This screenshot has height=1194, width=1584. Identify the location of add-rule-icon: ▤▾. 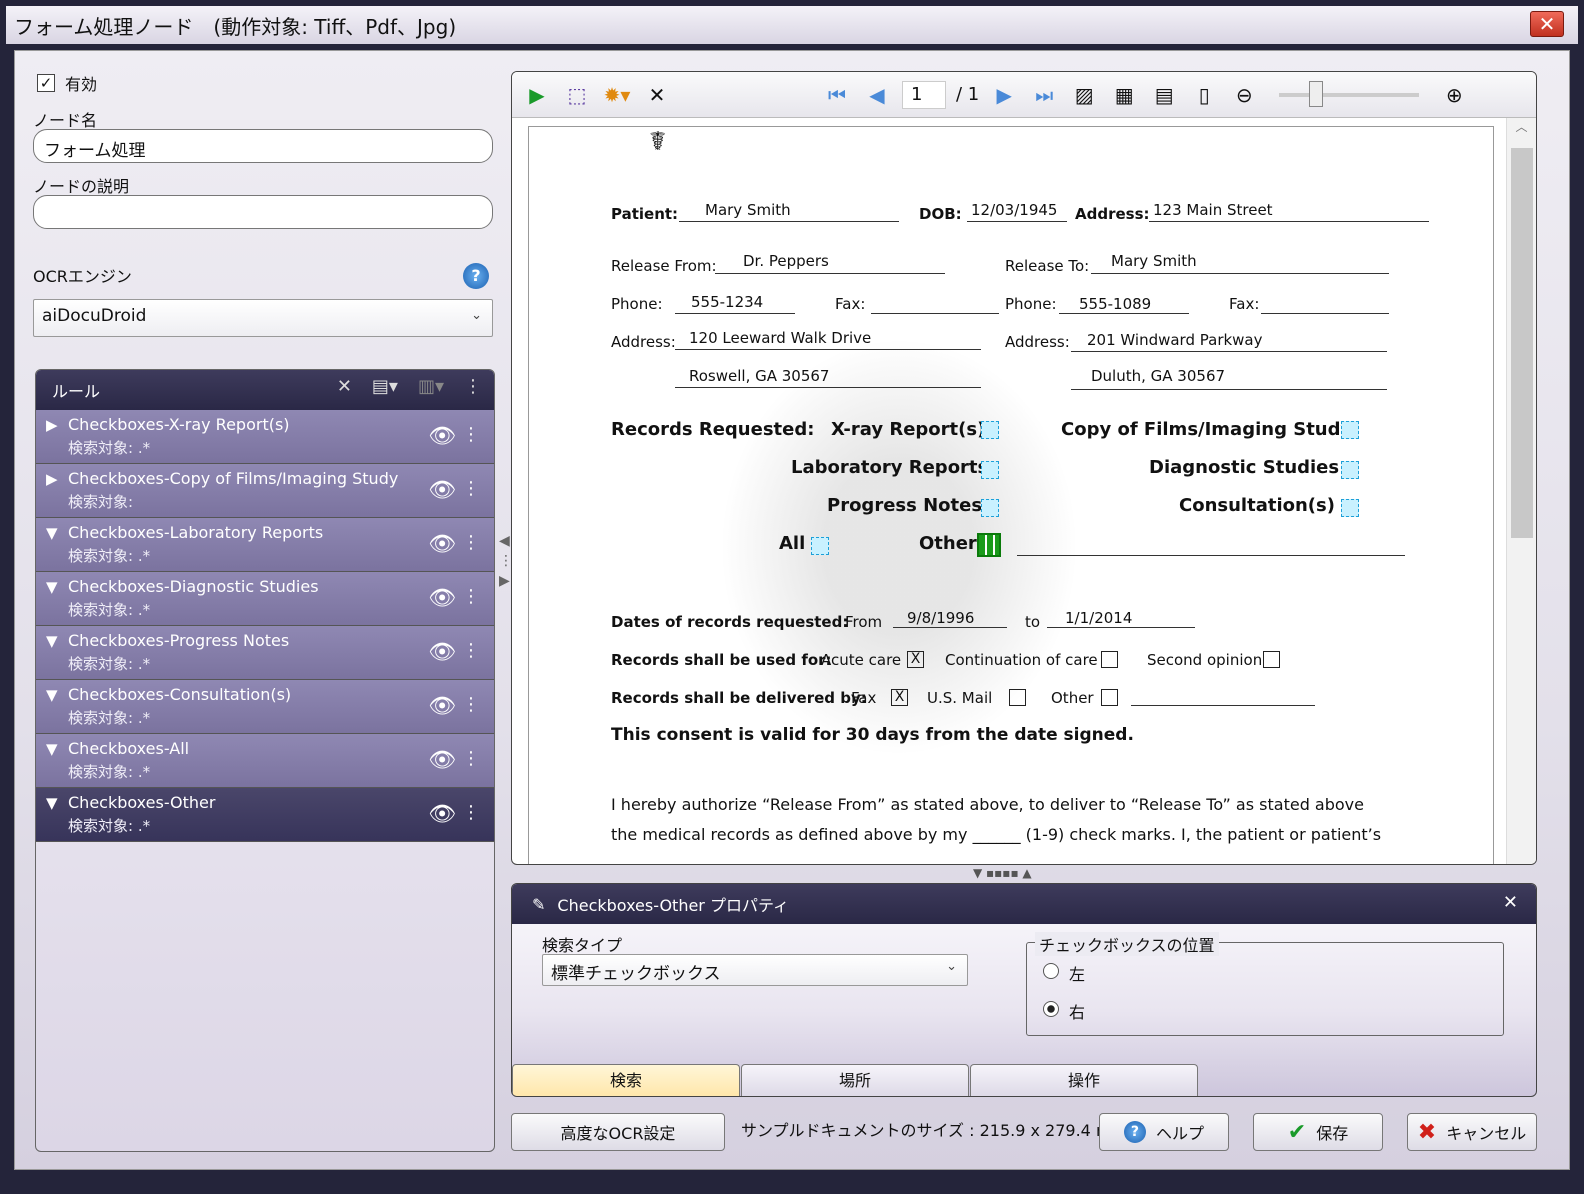
(385, 386).